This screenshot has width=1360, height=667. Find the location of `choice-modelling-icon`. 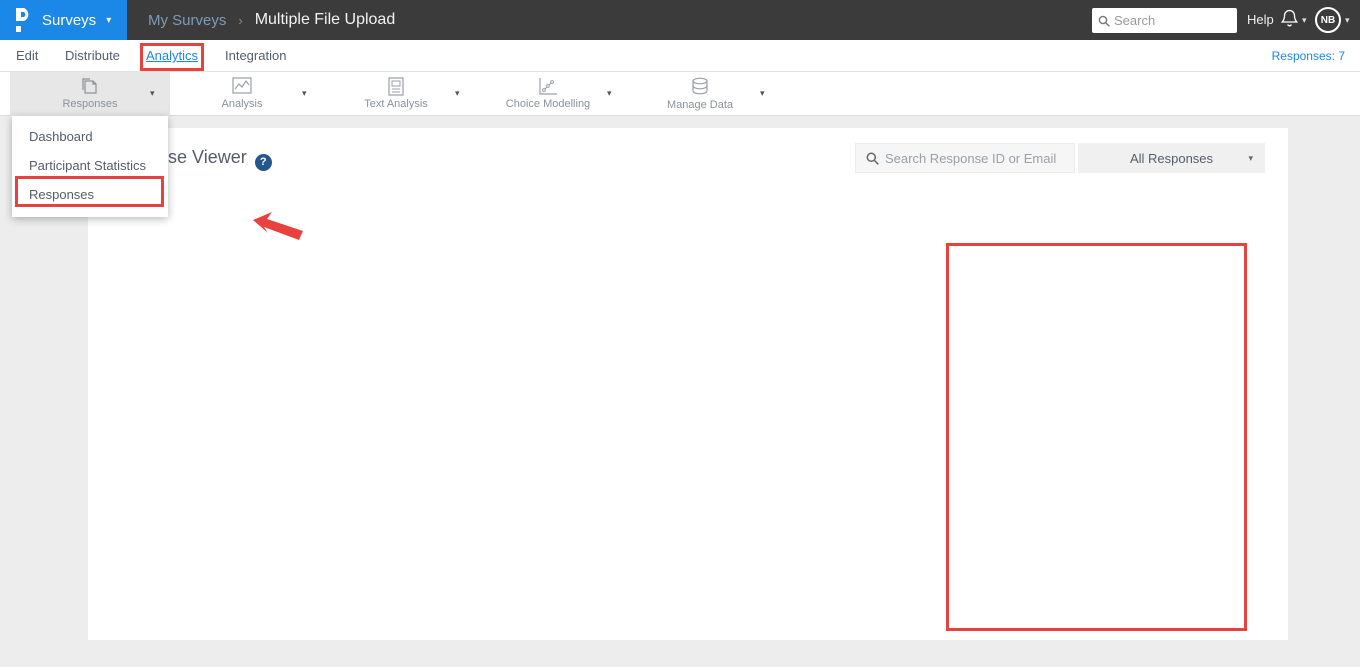

choice-modelling-icon is located at coordinates (548, 86).